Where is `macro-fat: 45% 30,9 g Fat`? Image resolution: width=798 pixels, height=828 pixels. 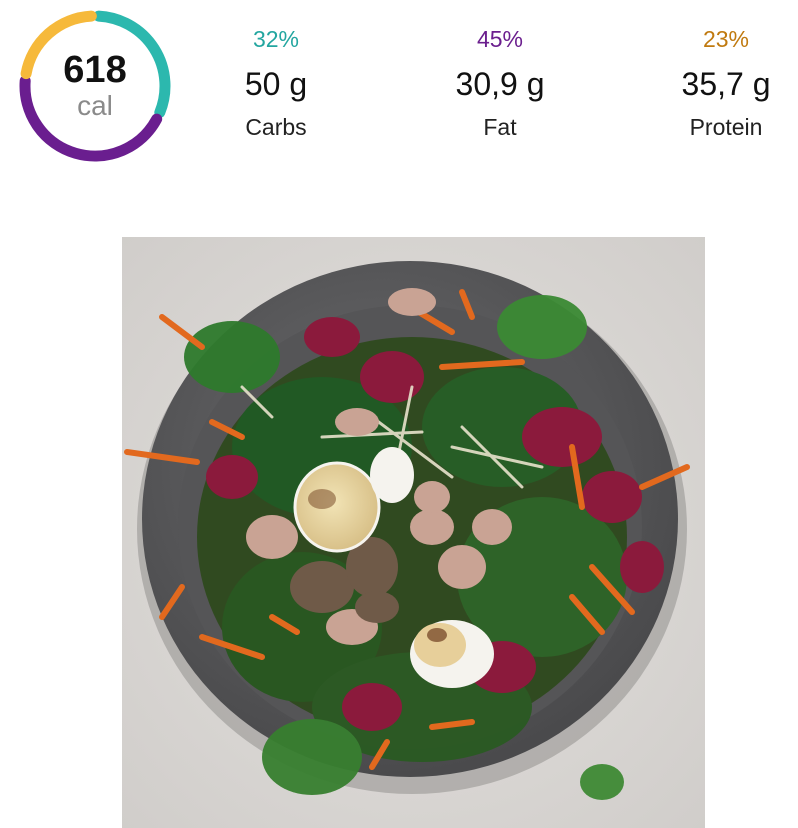 macro-fat: 45% 30,9 g Fat is located at coordinates (500, 82).